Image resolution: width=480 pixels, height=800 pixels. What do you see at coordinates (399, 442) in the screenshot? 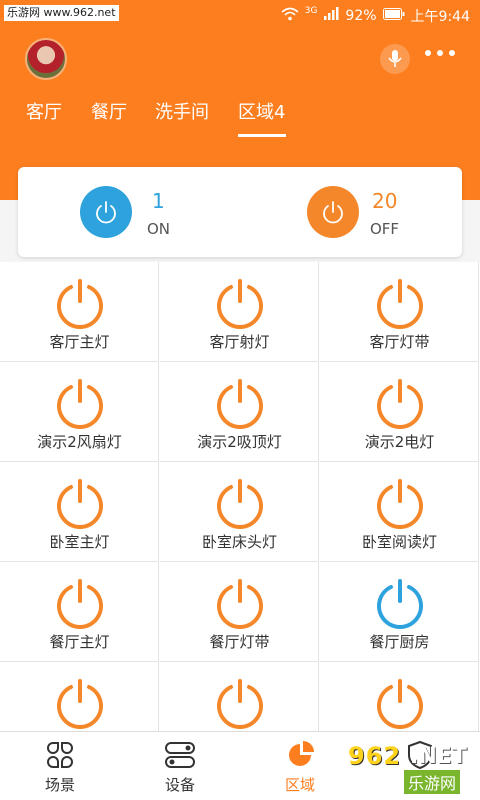
I see `device-label: 演示2电灯` at bounding box center [399, 442].